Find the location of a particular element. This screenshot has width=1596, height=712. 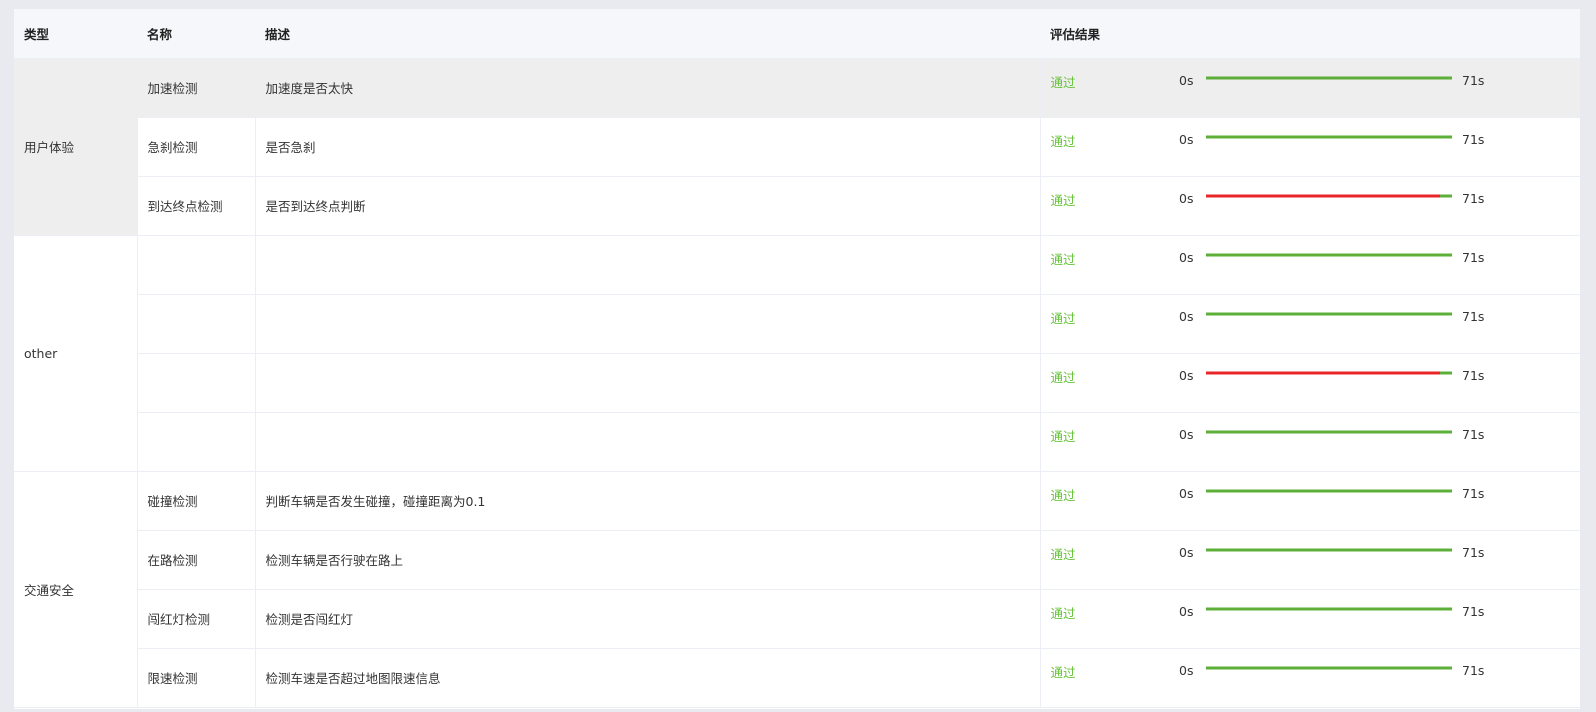

header-result: 评估结果 is located at coordinates (1104, 34).